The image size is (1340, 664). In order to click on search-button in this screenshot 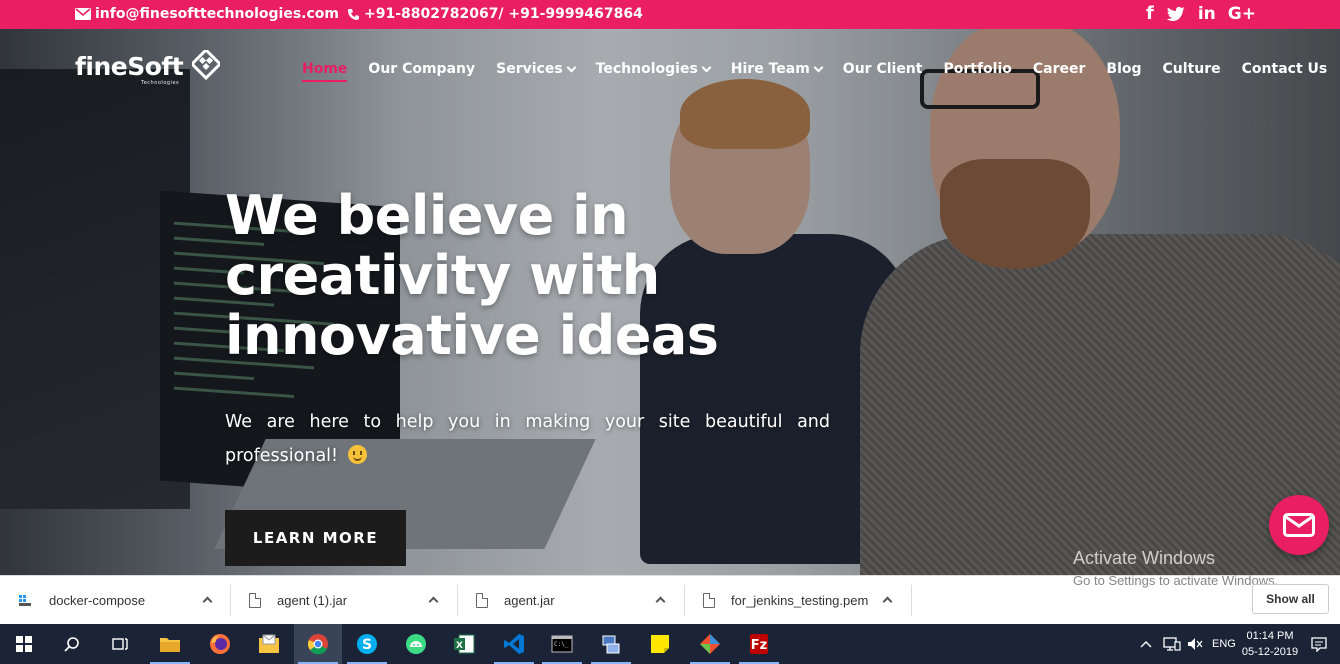, I will do `click(72, 644)`.